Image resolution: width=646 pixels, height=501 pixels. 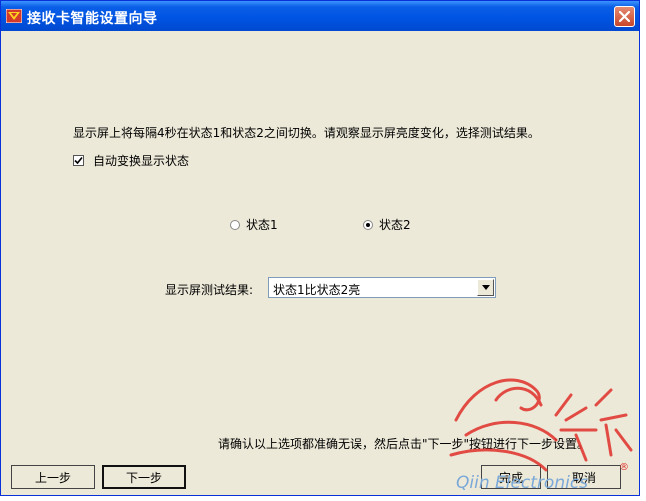 What do you see at coordinates (368, 224) in the screenshot?
I see `radio-state2-button` at bounding box center [368, 224].